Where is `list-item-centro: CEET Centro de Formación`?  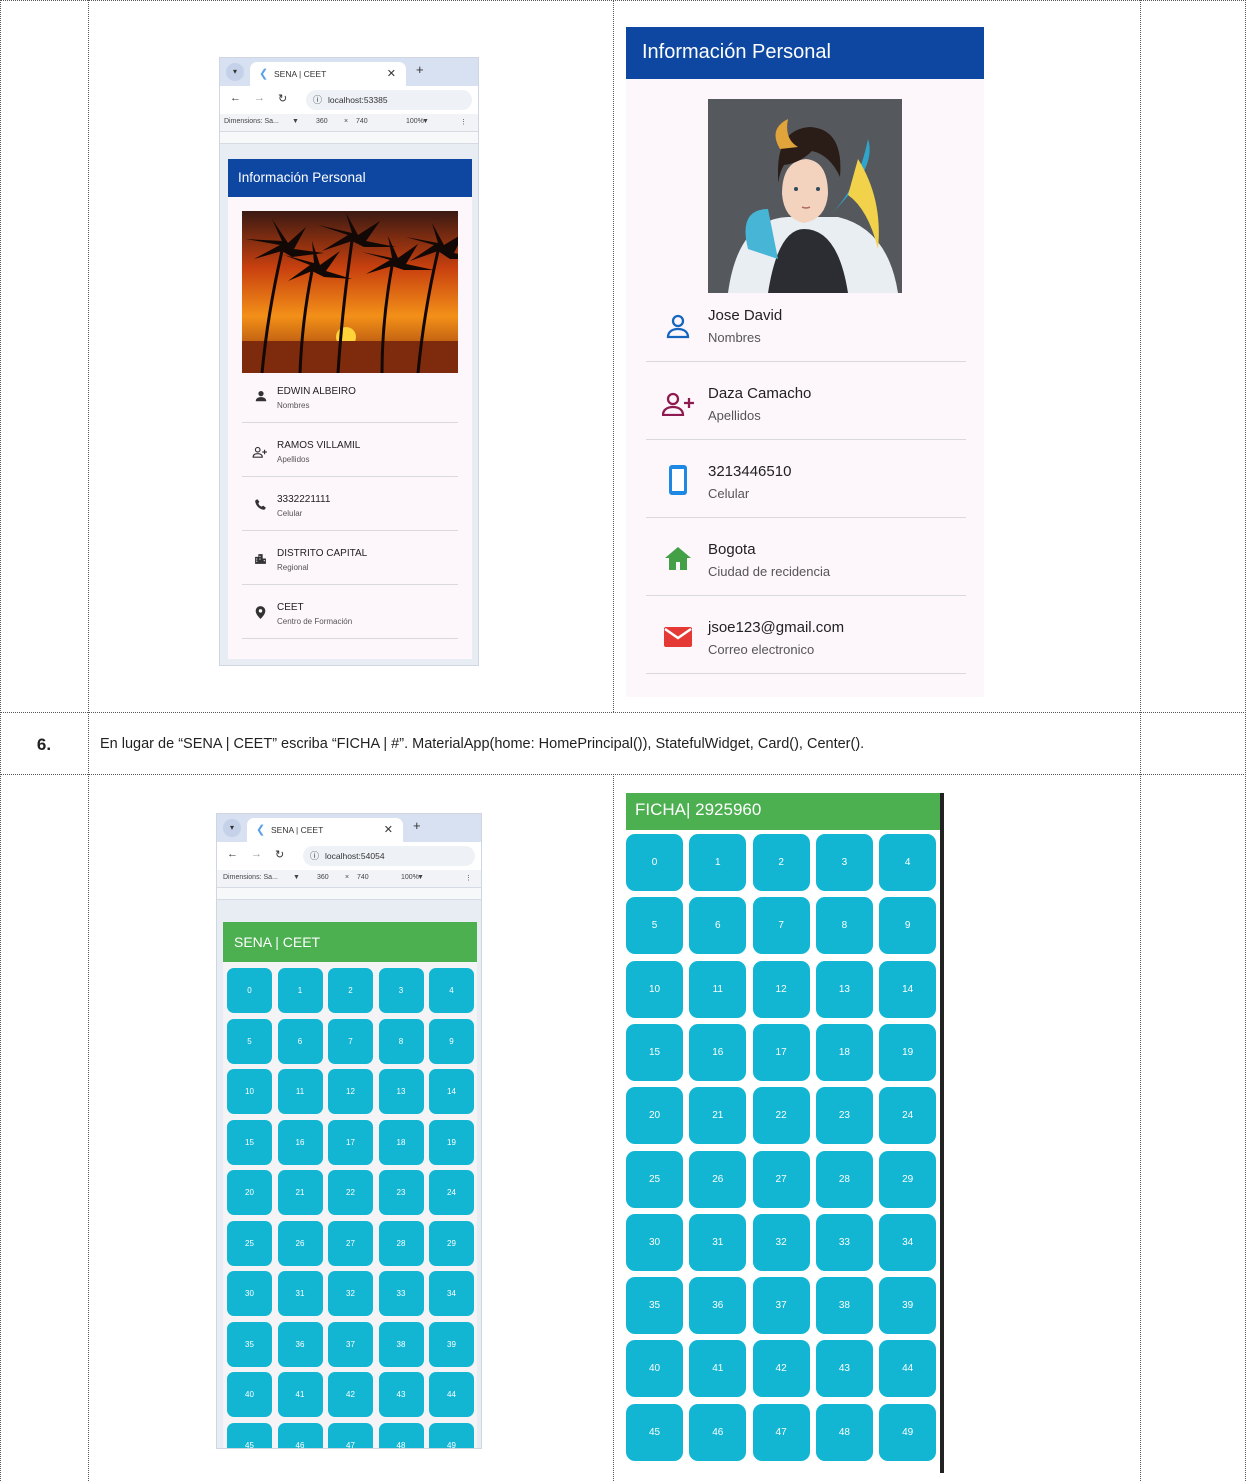 list-item-centro: CEET Centro de Formación is located at coordinates (350, 616).